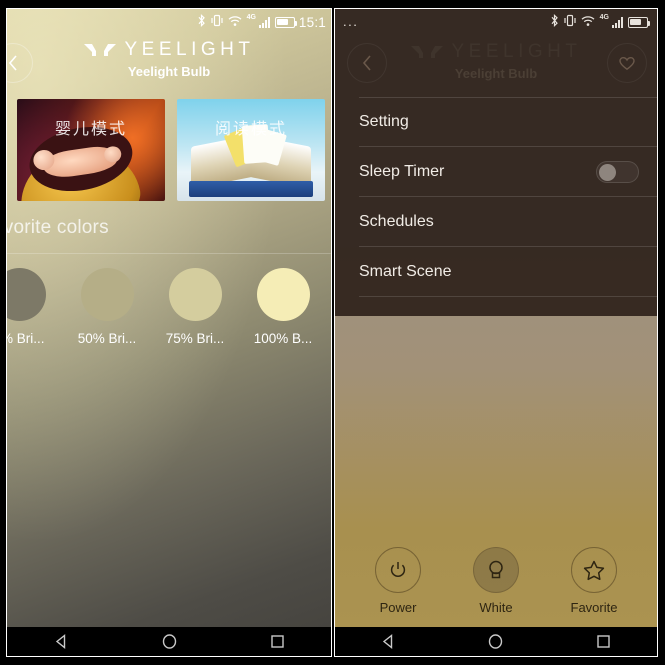 This screenshot has height=665, width=665. I want to click on left-brand-row: YEELIGHT, so click(169, 50).